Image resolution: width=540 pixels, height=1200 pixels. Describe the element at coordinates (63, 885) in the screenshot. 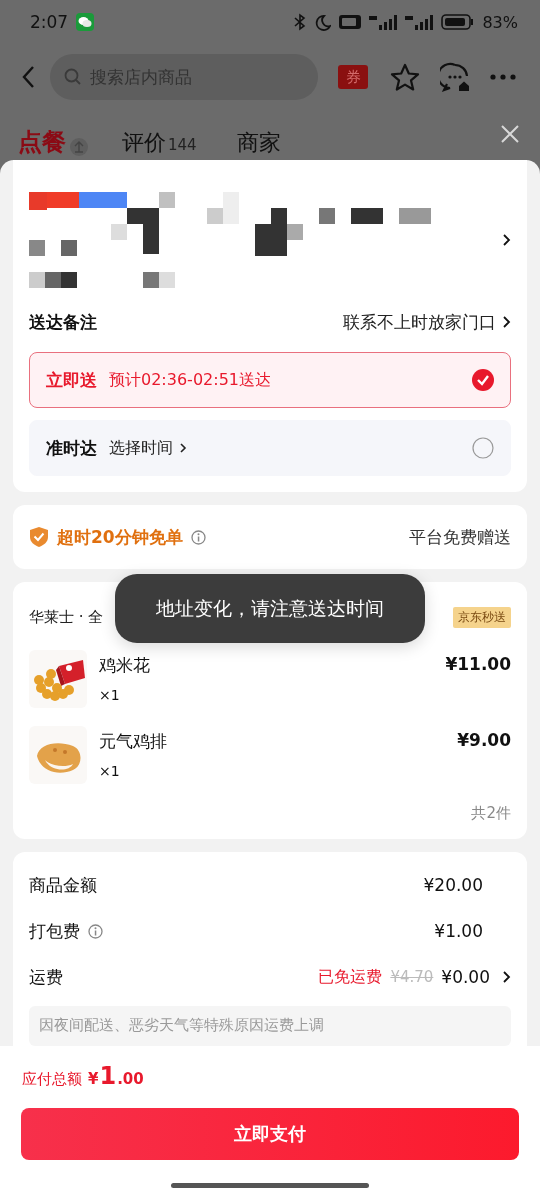

I see `fee-label: 商品金额` at that location.